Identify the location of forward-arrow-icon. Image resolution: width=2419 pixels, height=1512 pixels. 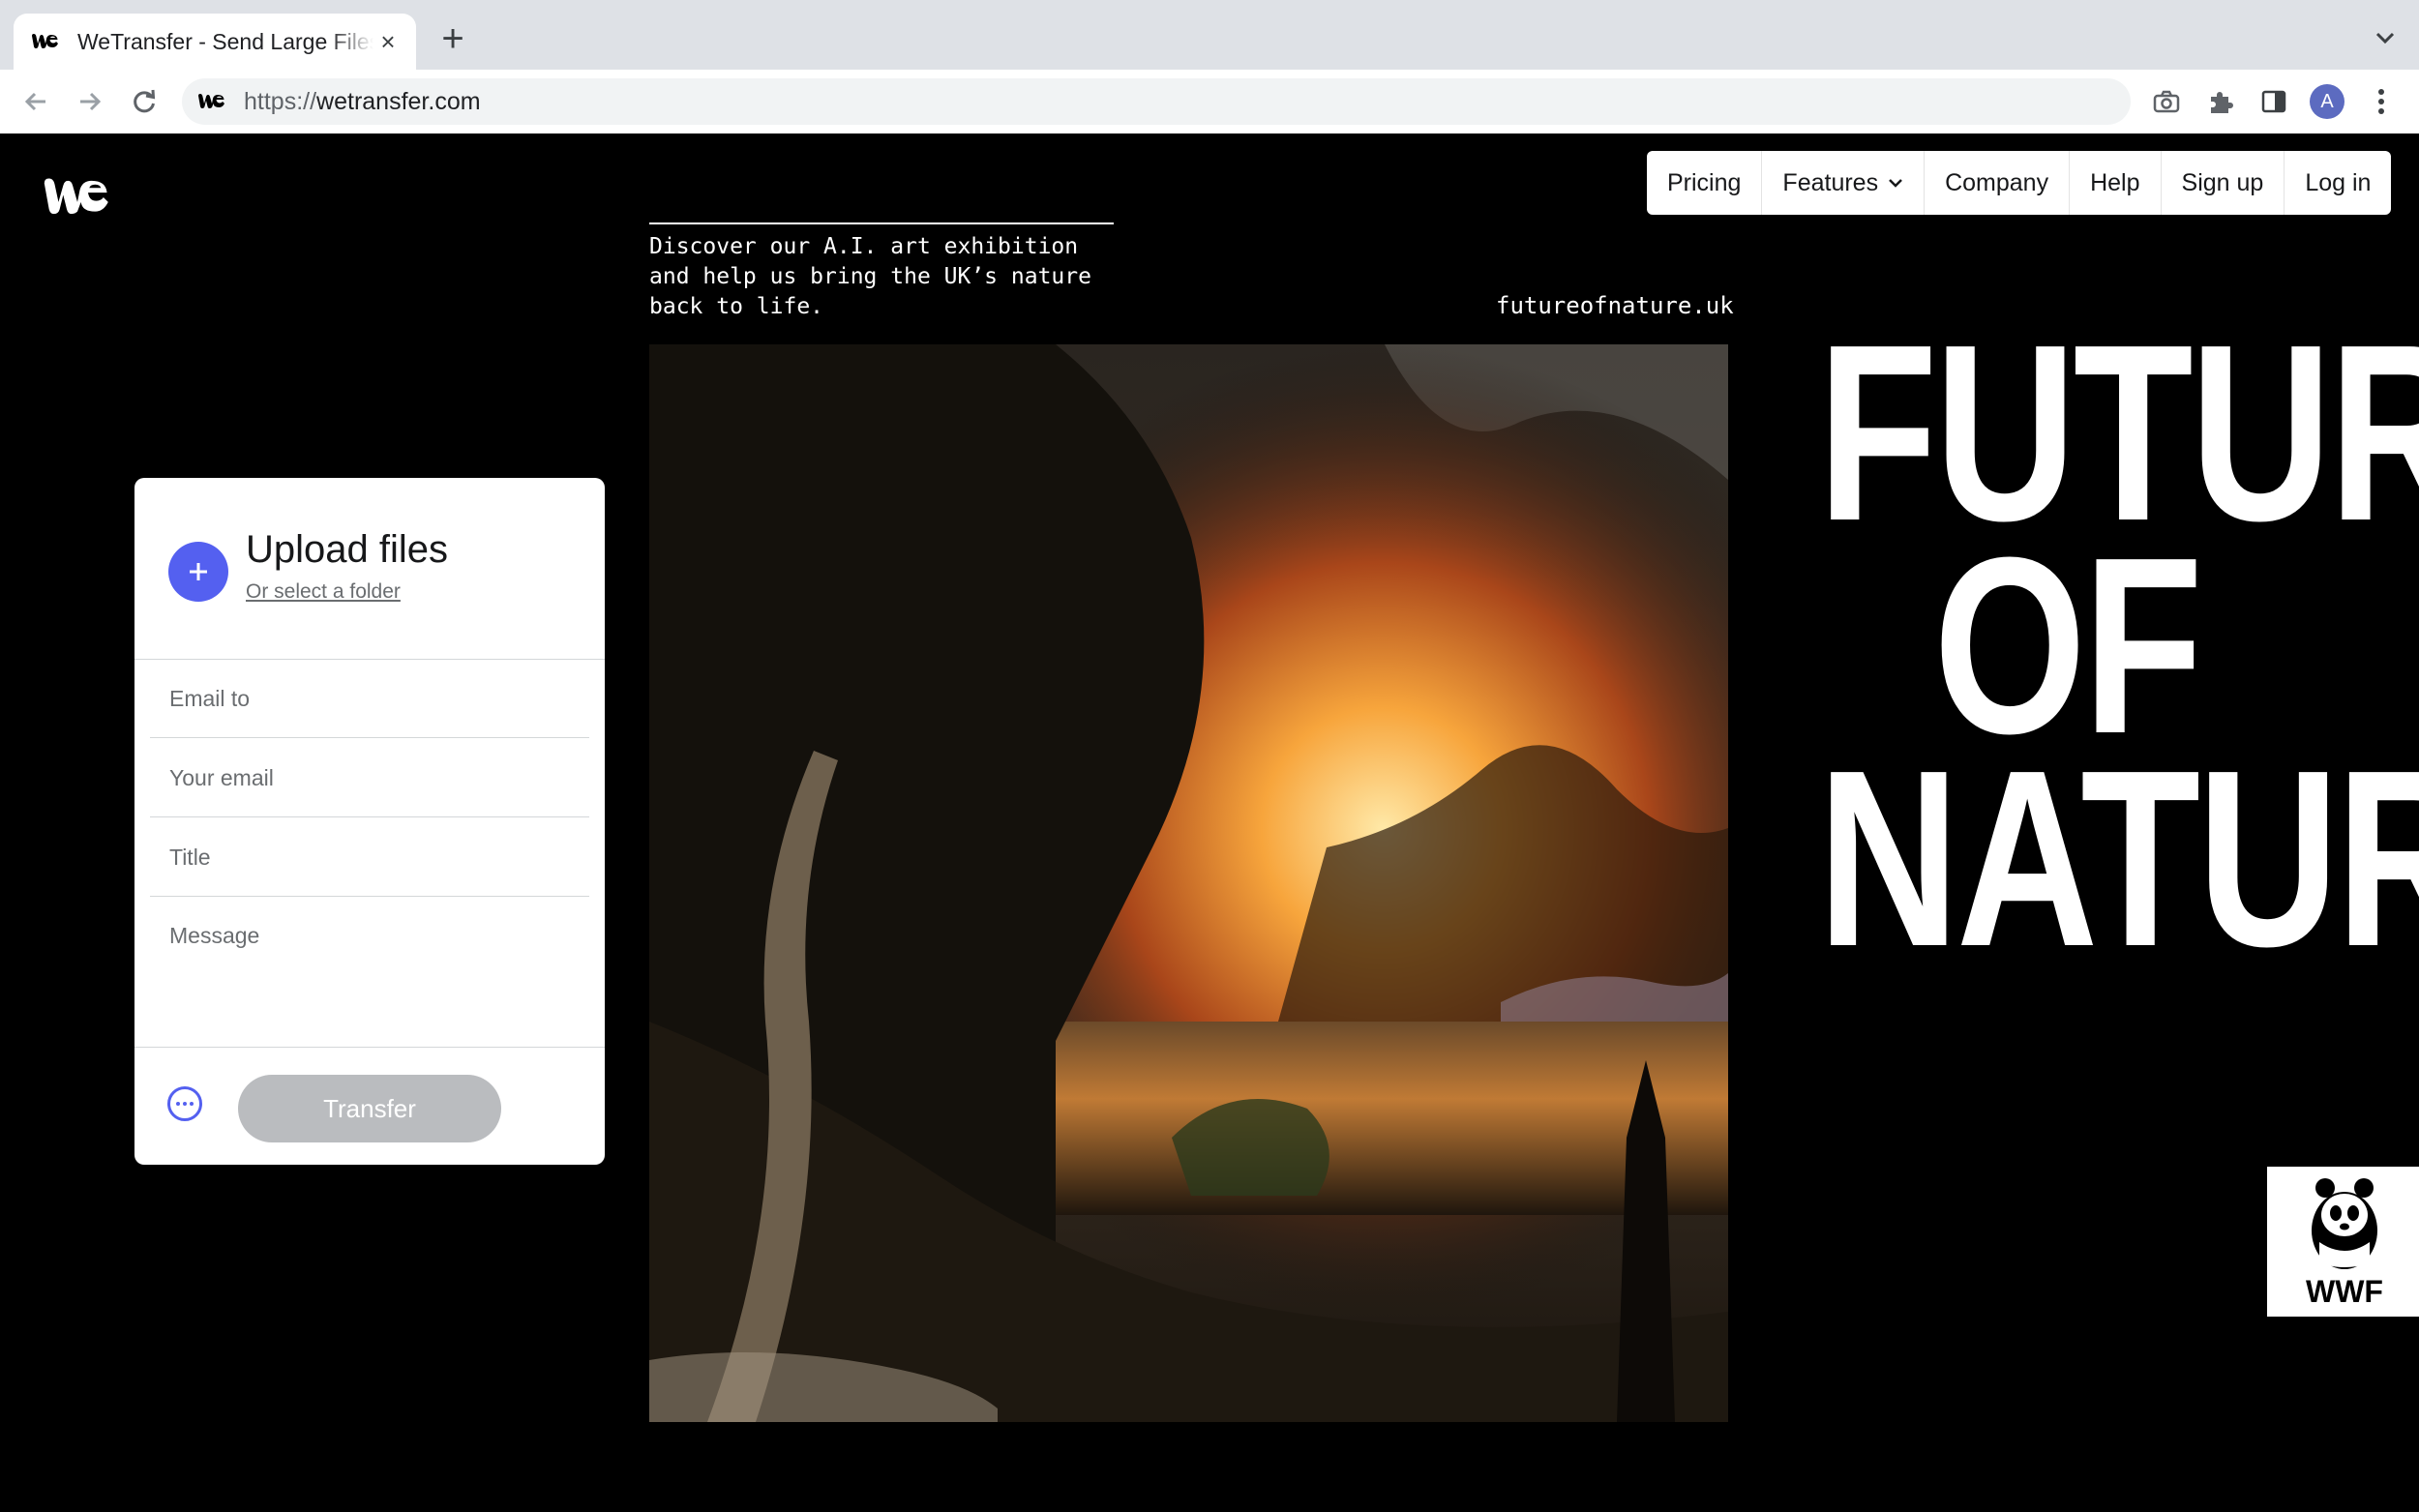
(90, 102).